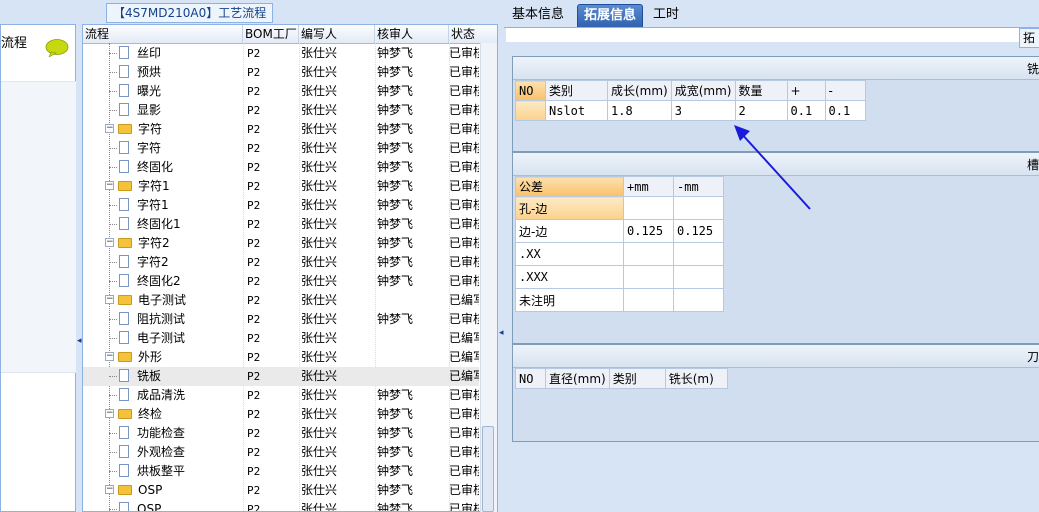 Image resolution: width=1039 pixels, height=512 pixels. I want to click on mill-col-minus: -, so click(845, 90).